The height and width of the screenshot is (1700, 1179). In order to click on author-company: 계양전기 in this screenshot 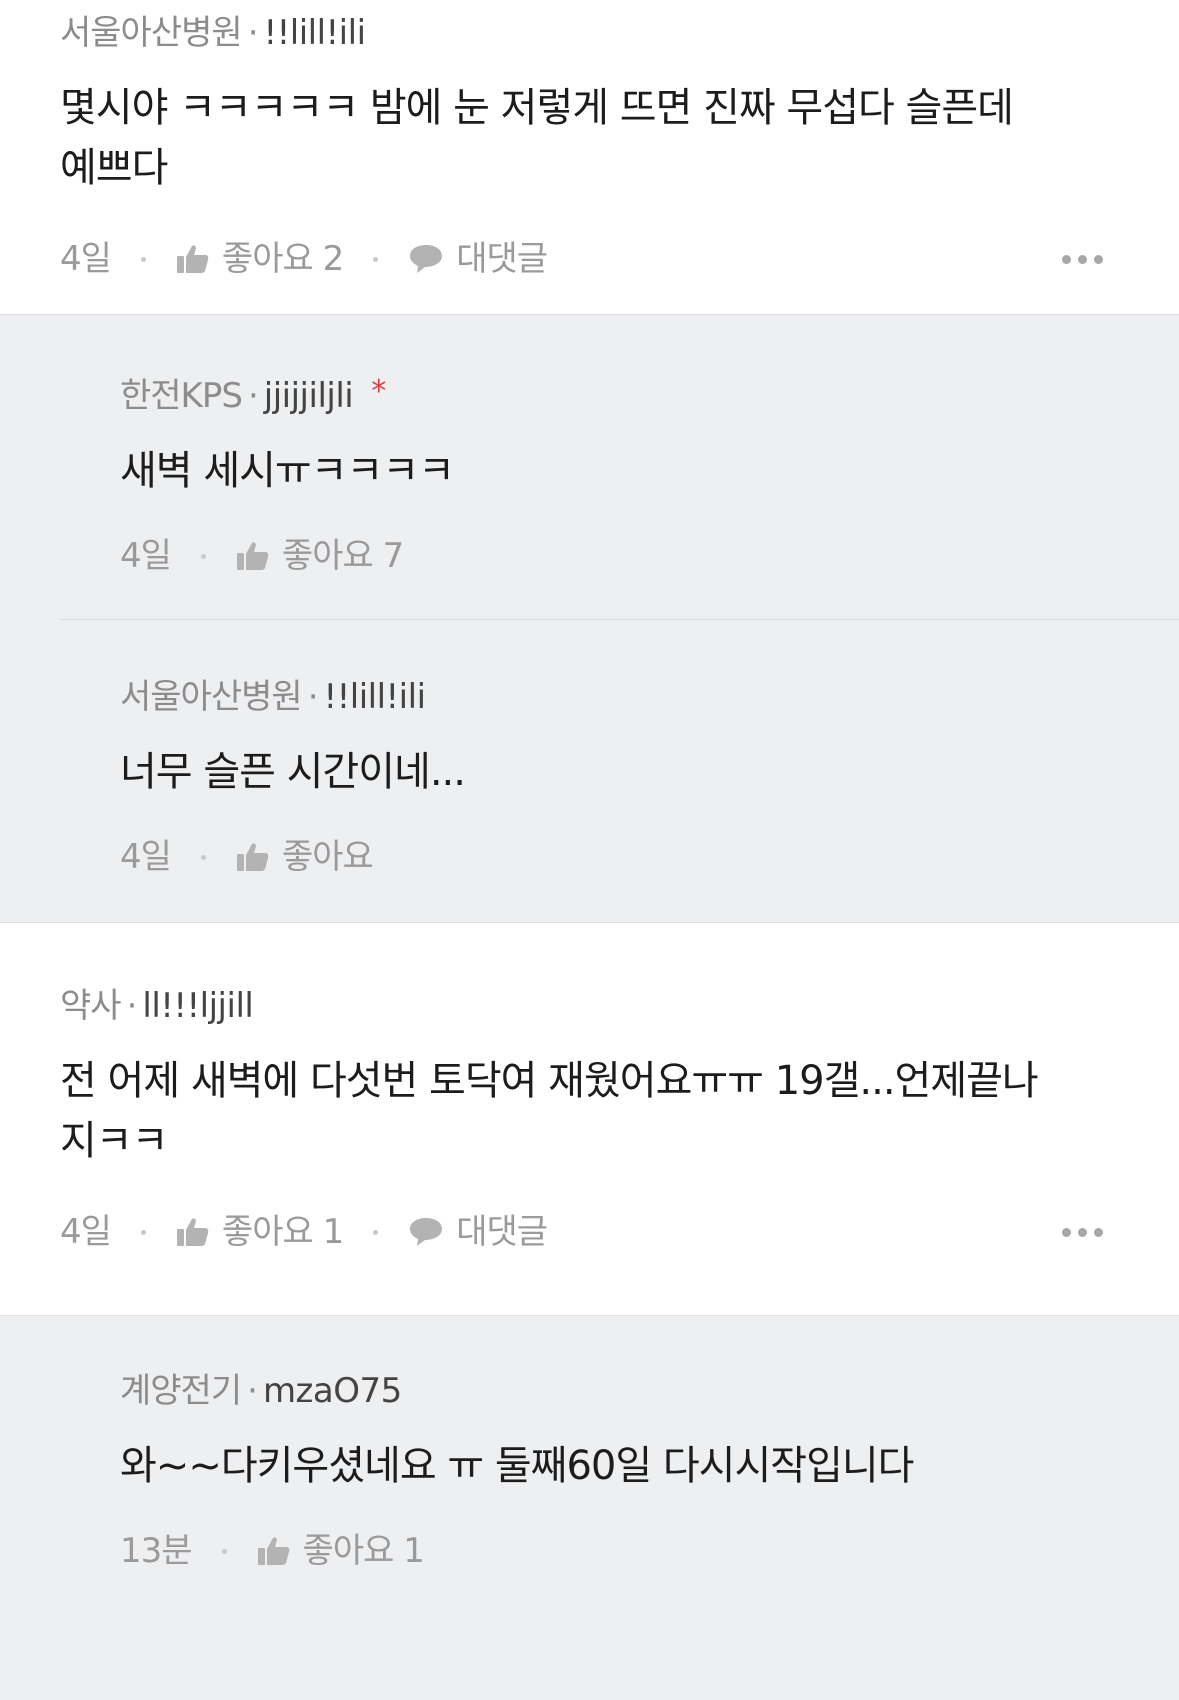, I will do `click(181, 1391)`.